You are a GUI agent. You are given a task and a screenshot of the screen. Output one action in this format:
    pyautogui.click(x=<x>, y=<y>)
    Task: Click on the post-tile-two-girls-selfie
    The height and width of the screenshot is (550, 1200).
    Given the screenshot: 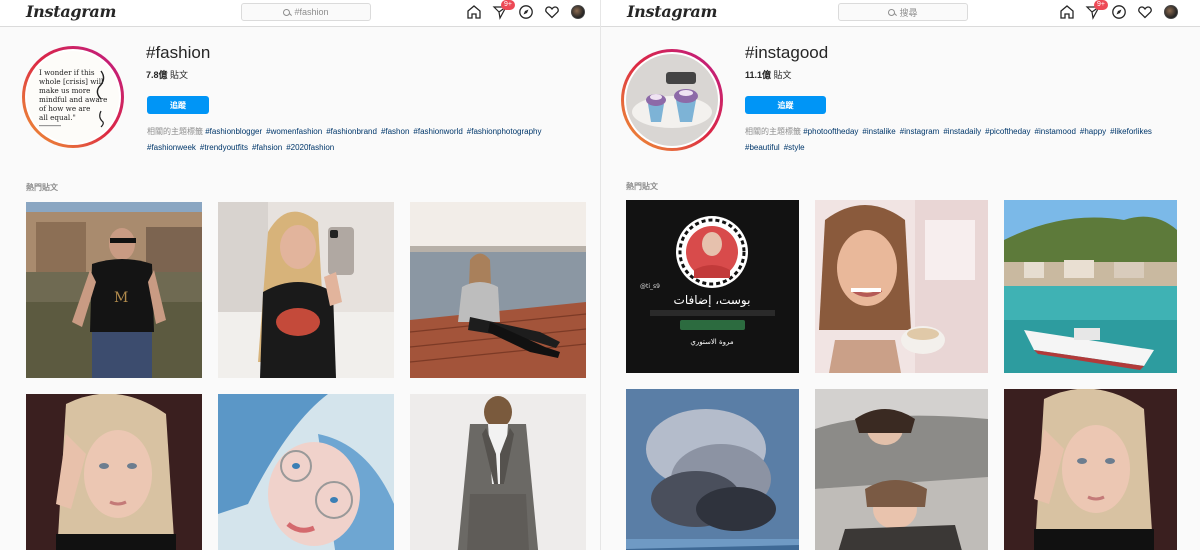 What is the action you would take?
    pyautogui.click(x=901, y=469)
    